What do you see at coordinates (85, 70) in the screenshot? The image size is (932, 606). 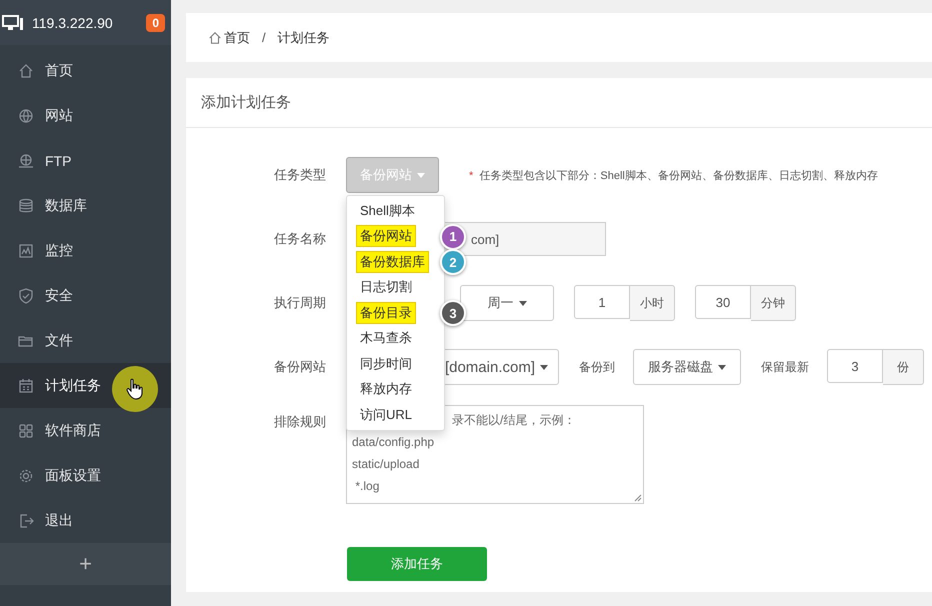 I see `sidebar-item: 首页` at bounding box center [85, 70].